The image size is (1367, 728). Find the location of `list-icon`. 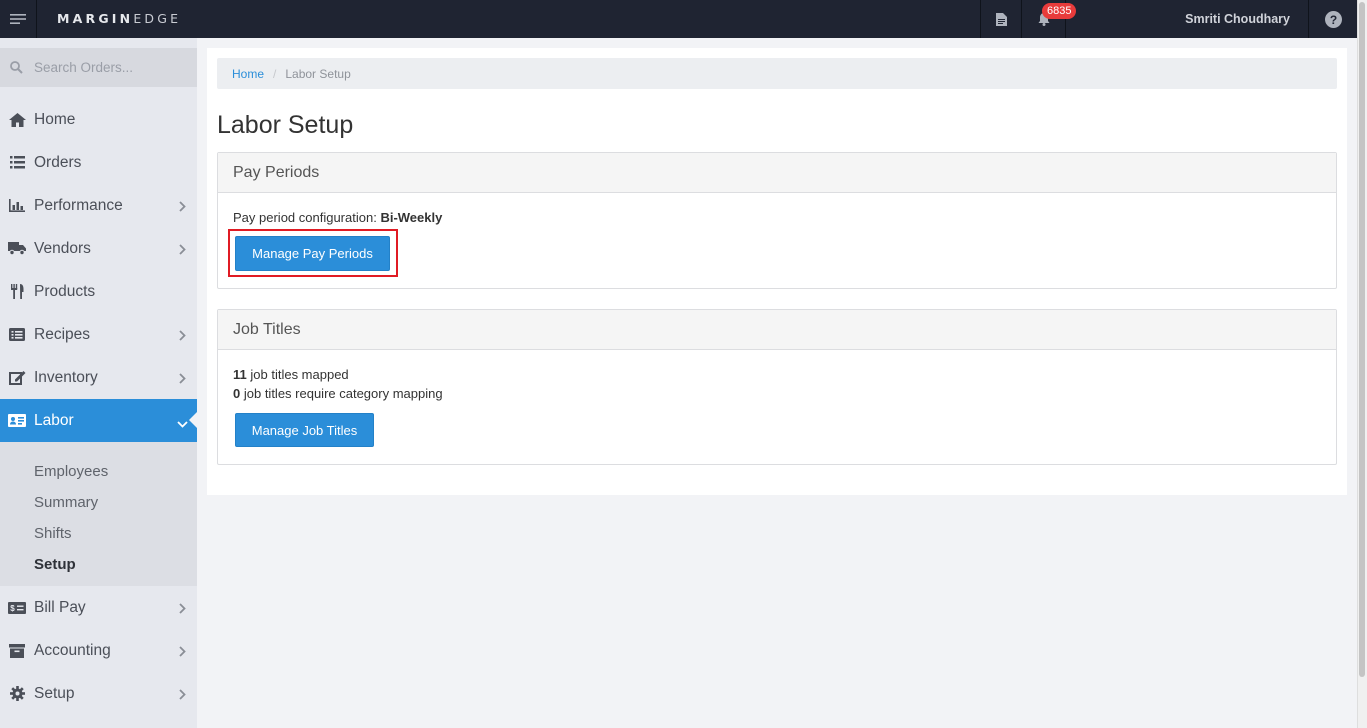

list-icon is located at coordinates (17, 163).